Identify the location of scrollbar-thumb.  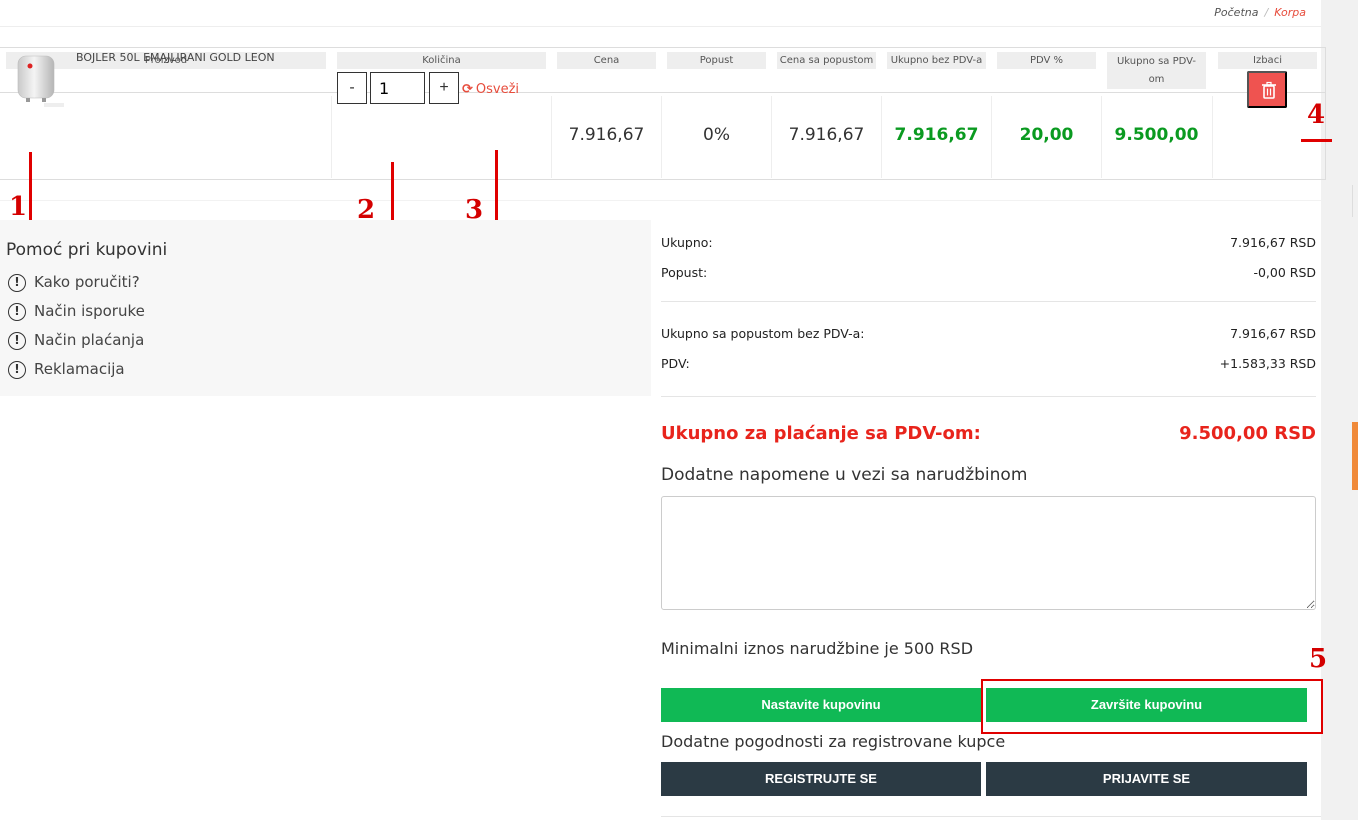
(1355, 456).